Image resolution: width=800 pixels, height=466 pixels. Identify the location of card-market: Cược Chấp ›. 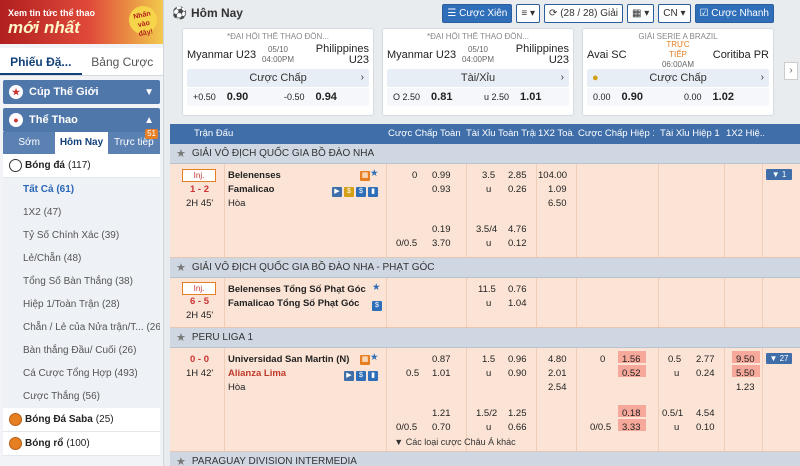
(278, 78).